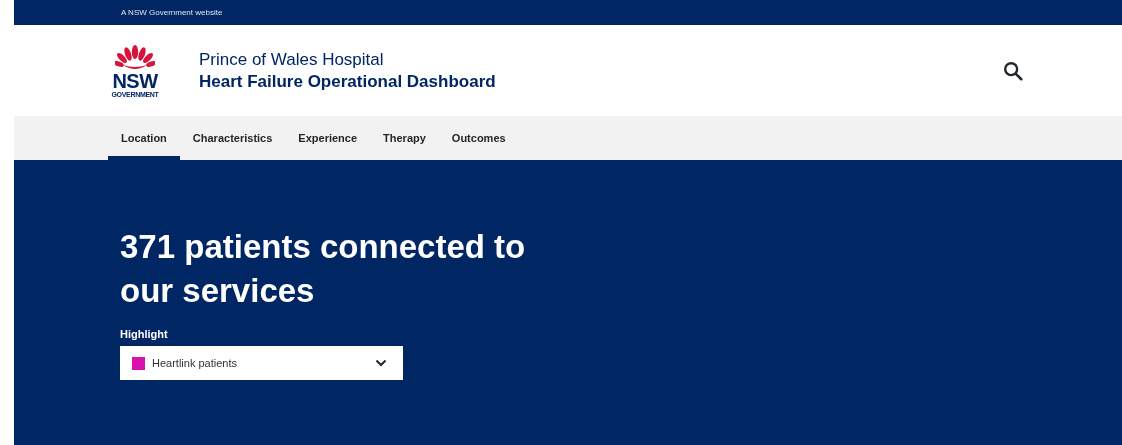 This screenshot has width=1122, height=445. I want to click on dashboard-title: Heart Failure Operational Dashboard, so click(347, 81).